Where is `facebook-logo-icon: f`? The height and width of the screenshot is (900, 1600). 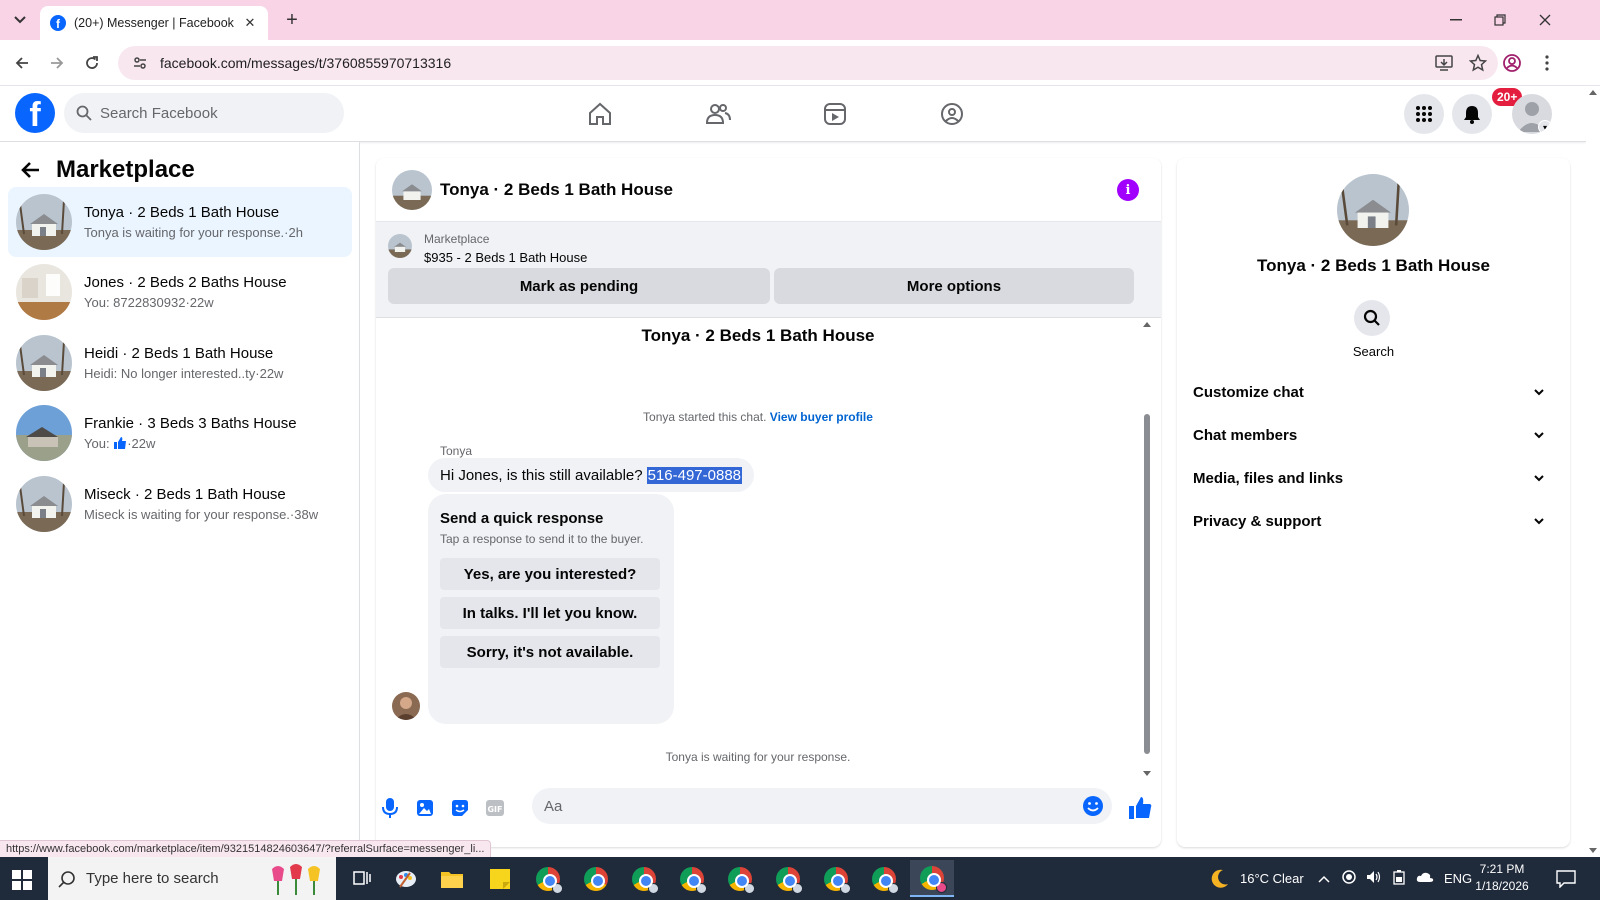
facebook-logo-icon: f is located at coordinates (35, 113).